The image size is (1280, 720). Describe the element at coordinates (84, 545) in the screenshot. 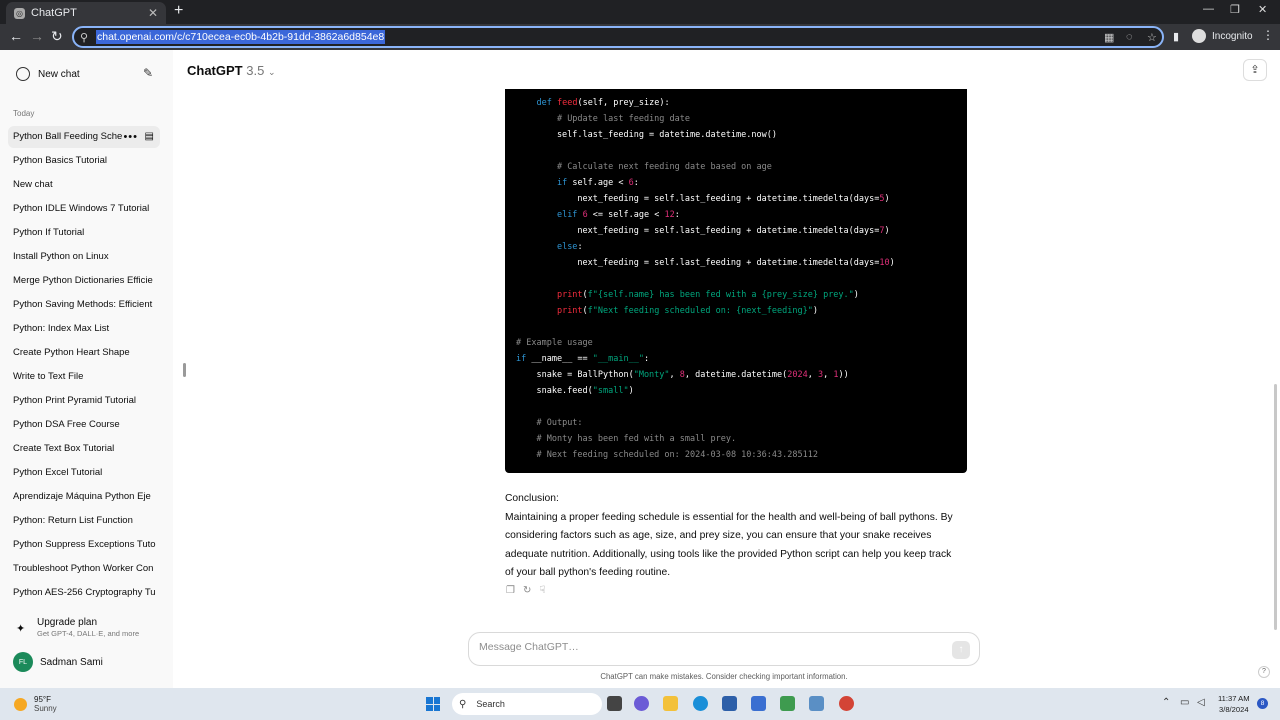

I see `sidebar-chat-item: Python Suppress Exceptions Tuto` at that location.